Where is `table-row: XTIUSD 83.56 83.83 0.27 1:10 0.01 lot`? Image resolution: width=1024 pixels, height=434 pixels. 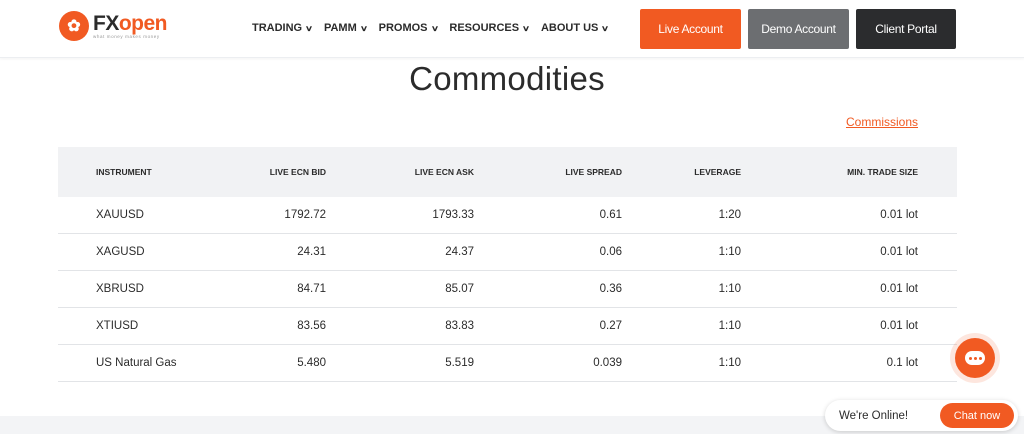
table-row: XTIUSD 83.56 83.83 0.27 1:10 0.01 lot is located at coordinates (507, 326).